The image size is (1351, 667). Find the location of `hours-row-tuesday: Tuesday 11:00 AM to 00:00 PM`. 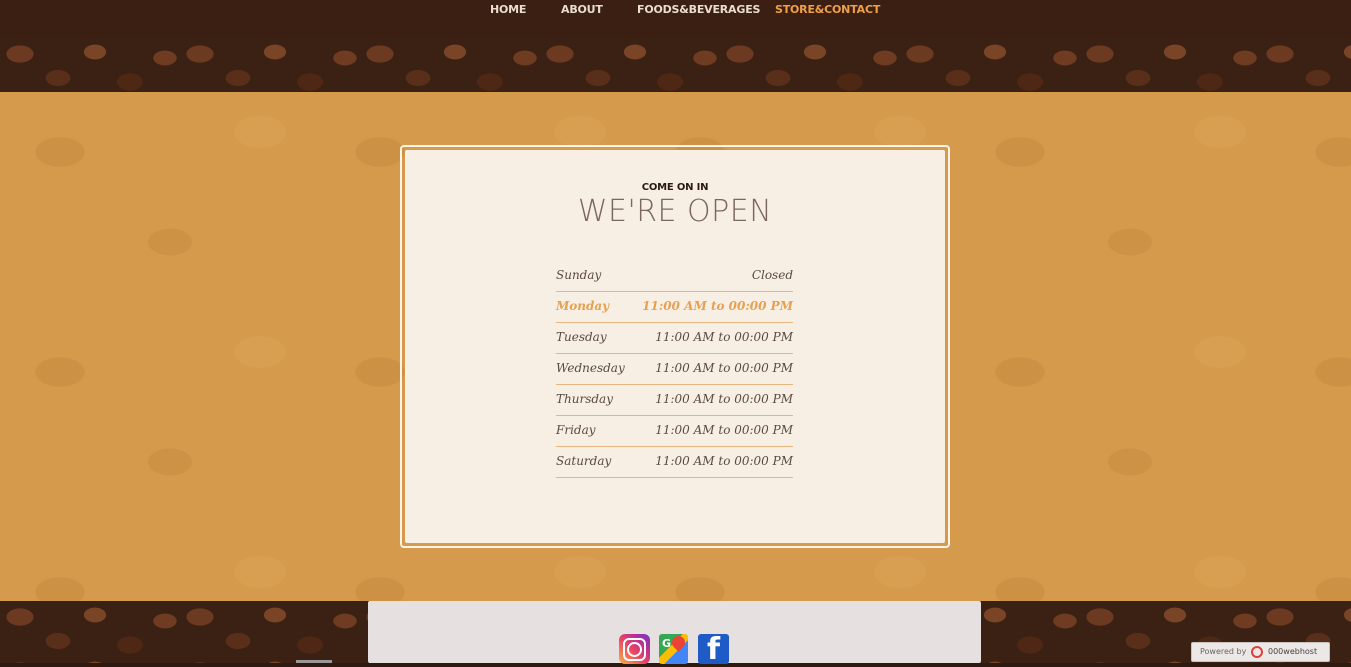

hours-row-tuesday: Tuesday 11:00 AM to 00:00 PM is located at coordinates (674, 338).